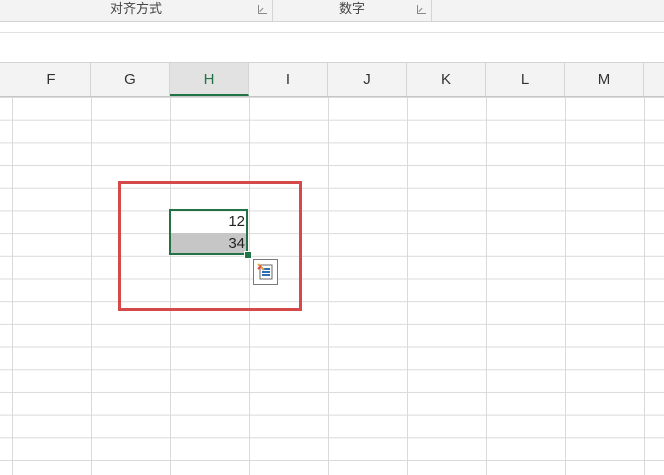  I want to click on ribbon-group-labels: 对齐方式 数字, so click(332, 11).